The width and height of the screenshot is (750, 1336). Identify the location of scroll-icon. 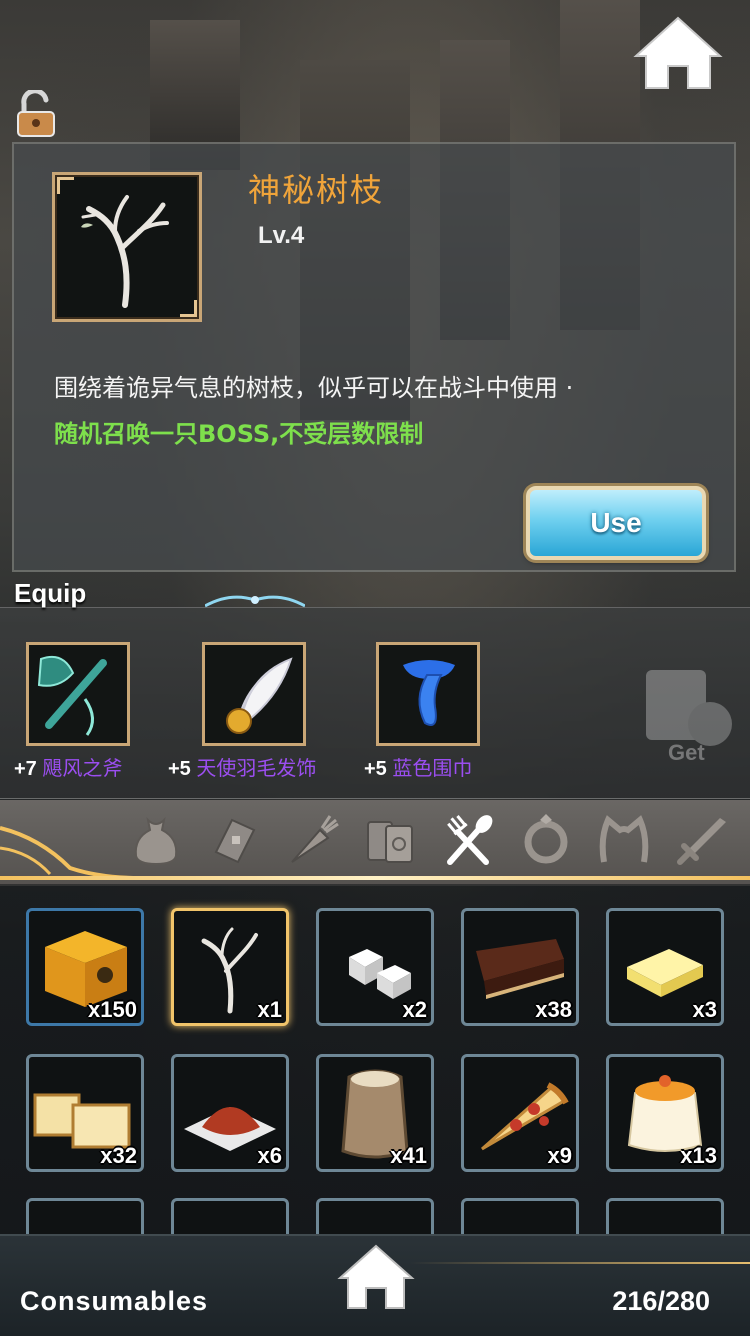
(235, 841).